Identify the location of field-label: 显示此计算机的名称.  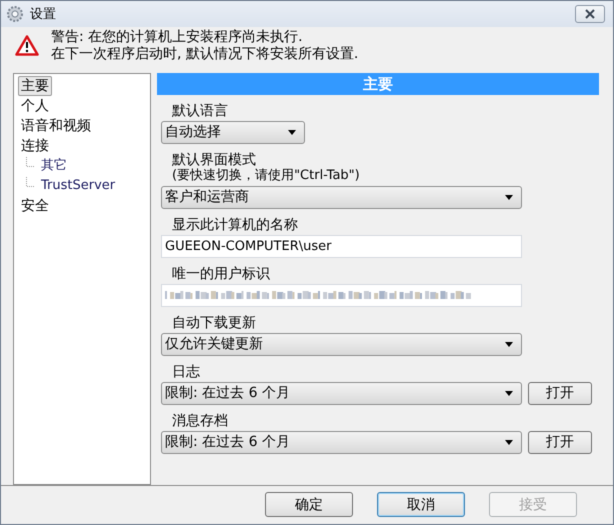
(235, 224).